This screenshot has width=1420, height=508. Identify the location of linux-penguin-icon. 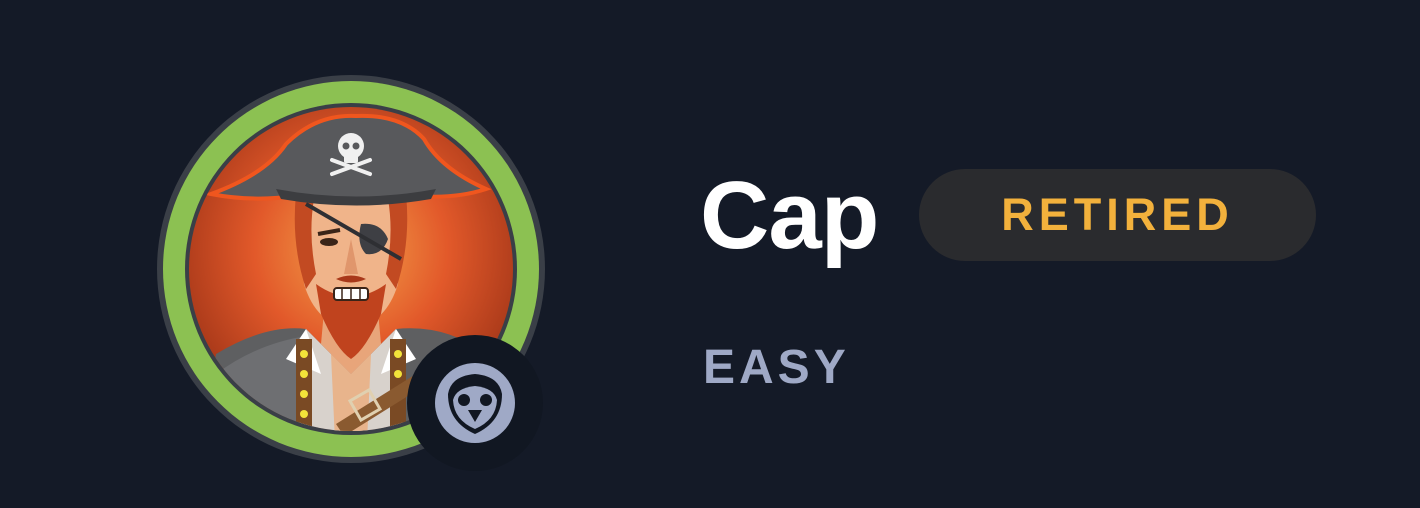
(475, 403).